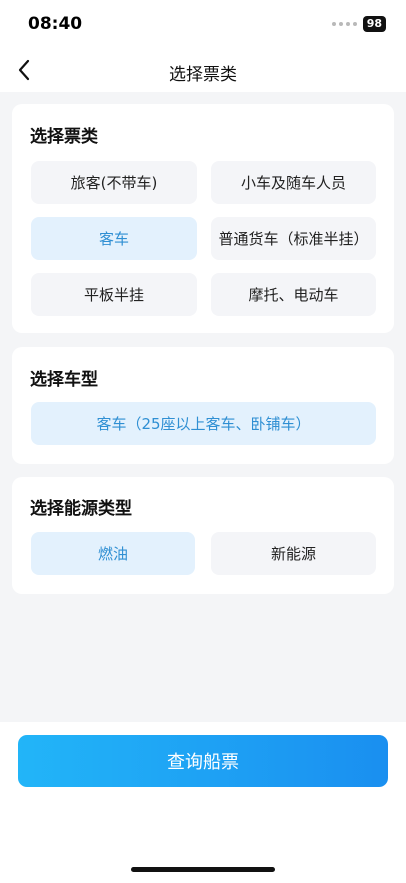  What do you see at coordinates (293, 294) in the screenshot?
I see `ticket-option-motorcycle: 摩托、电动车` at bounding box center [293, 294].